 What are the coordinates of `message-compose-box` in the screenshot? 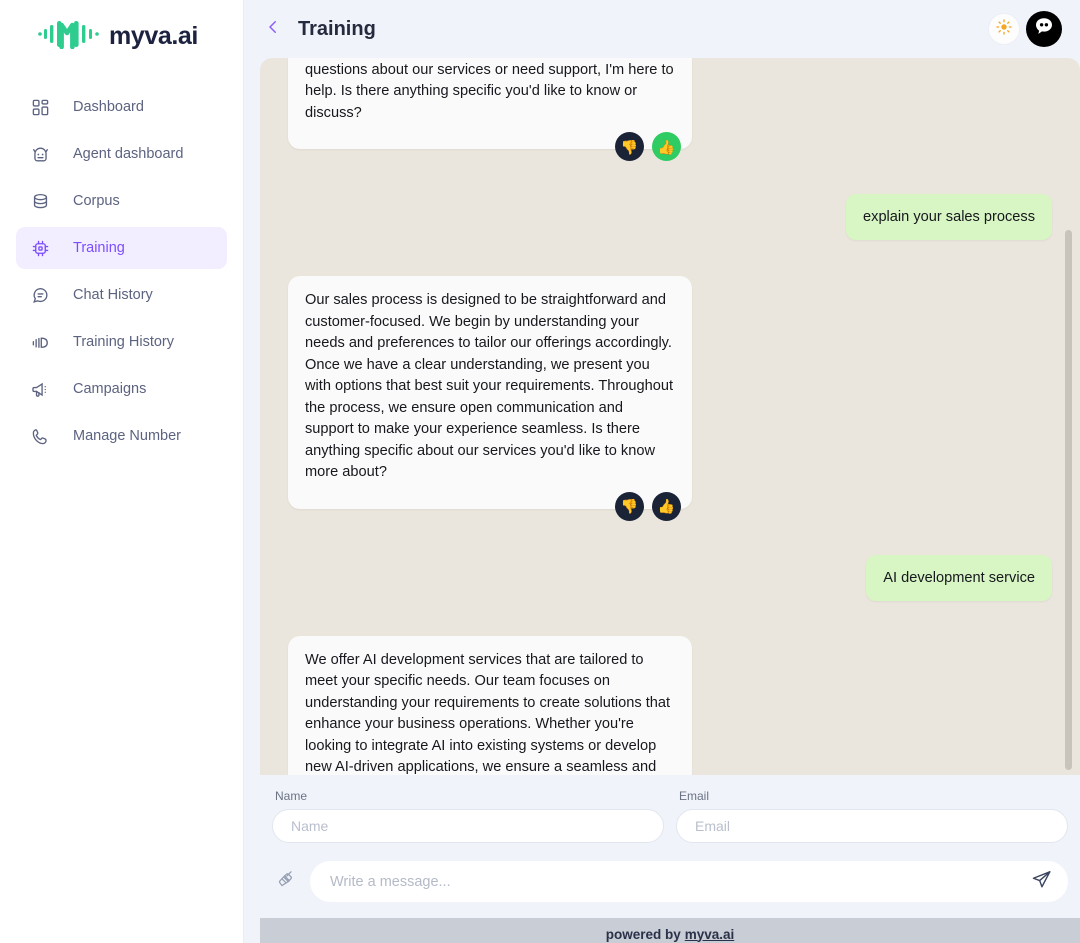 It's located at (689, 881).